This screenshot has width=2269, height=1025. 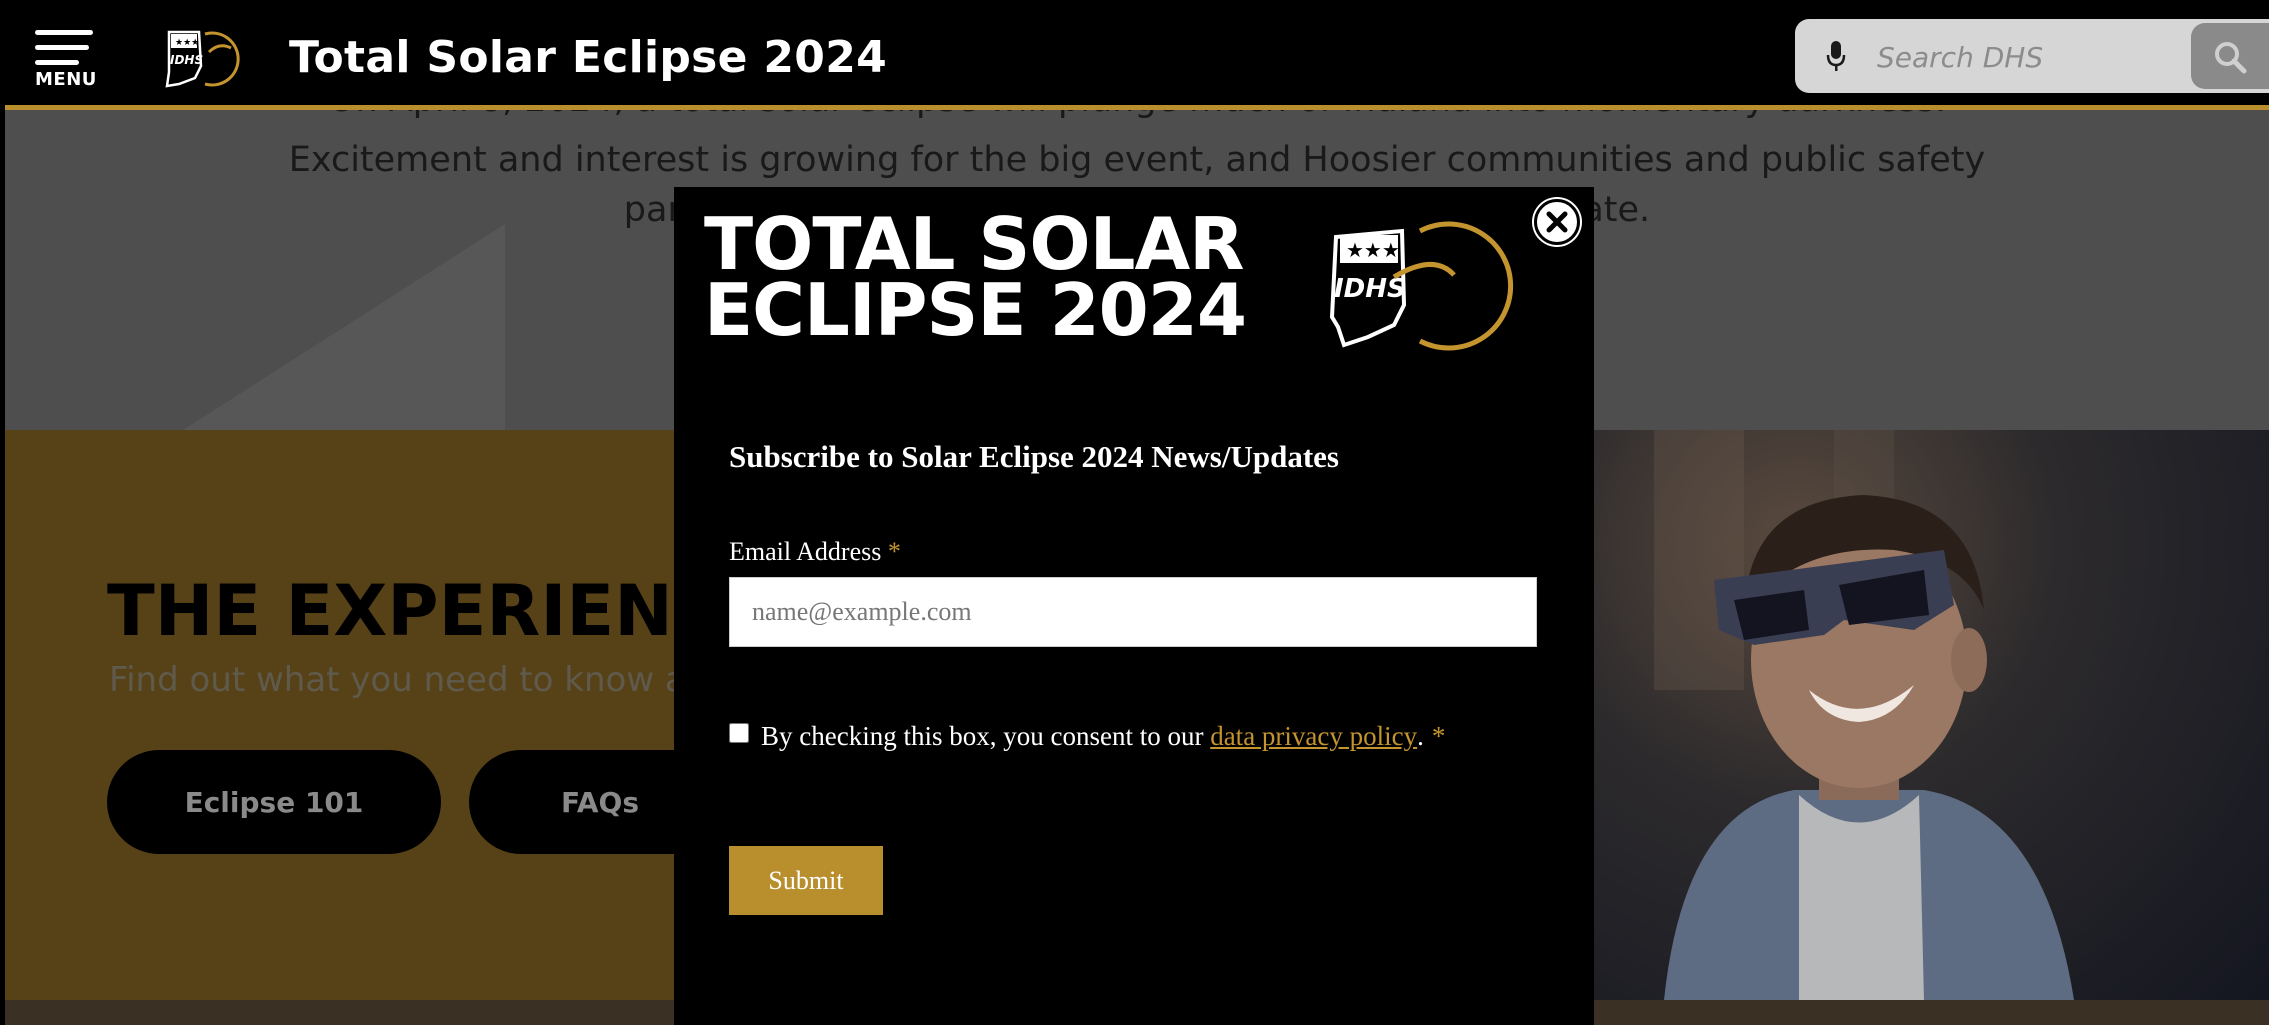 I want to click on menu-button: MENU, so click(x=66, y=59).